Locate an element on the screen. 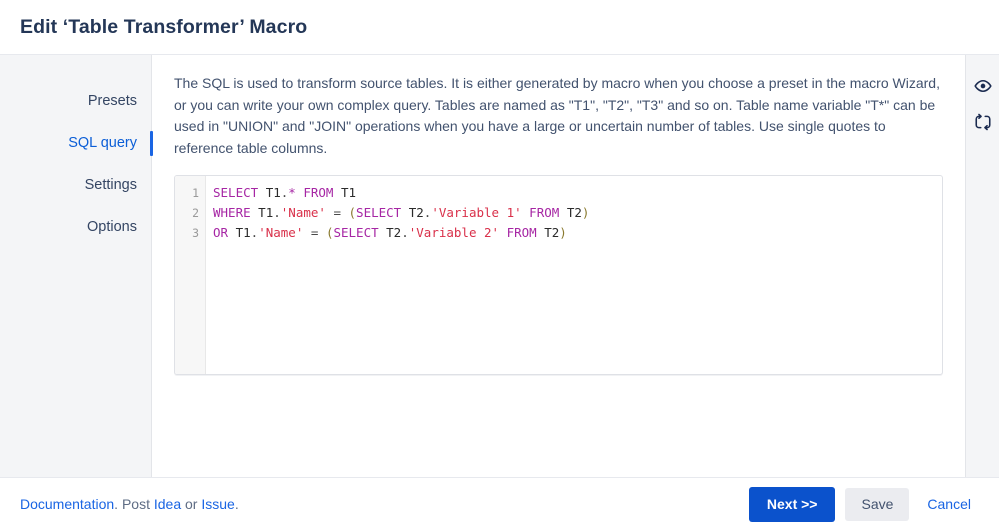 This screenshot has width=999, height=530. right-rail is located at coordinates (982, 266).